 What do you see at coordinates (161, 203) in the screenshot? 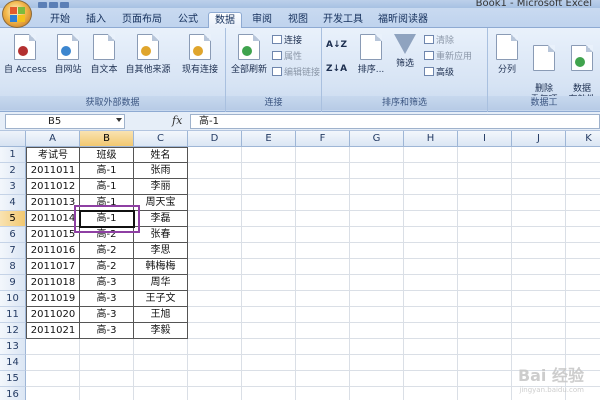
I see `cell-c4: 周天宝` at bounding box center [161, 203].